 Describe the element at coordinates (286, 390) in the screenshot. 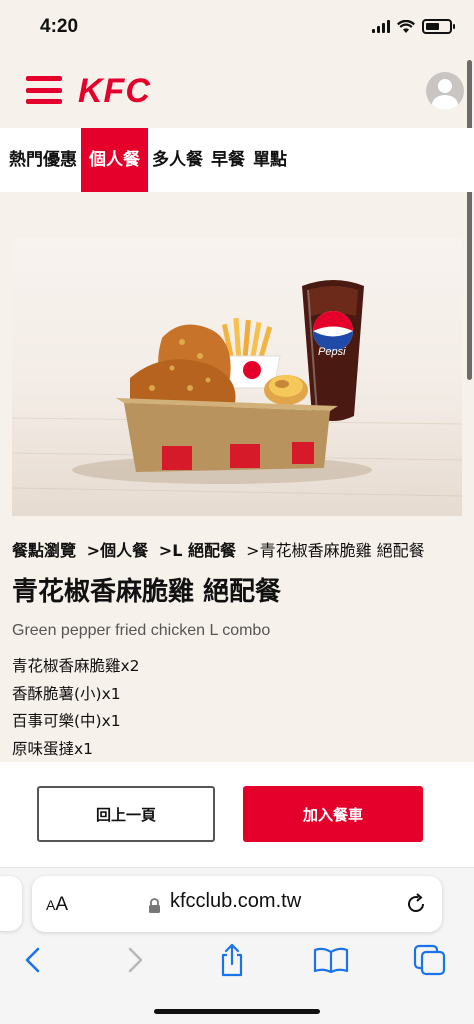

I see `egg-tart` at that location.